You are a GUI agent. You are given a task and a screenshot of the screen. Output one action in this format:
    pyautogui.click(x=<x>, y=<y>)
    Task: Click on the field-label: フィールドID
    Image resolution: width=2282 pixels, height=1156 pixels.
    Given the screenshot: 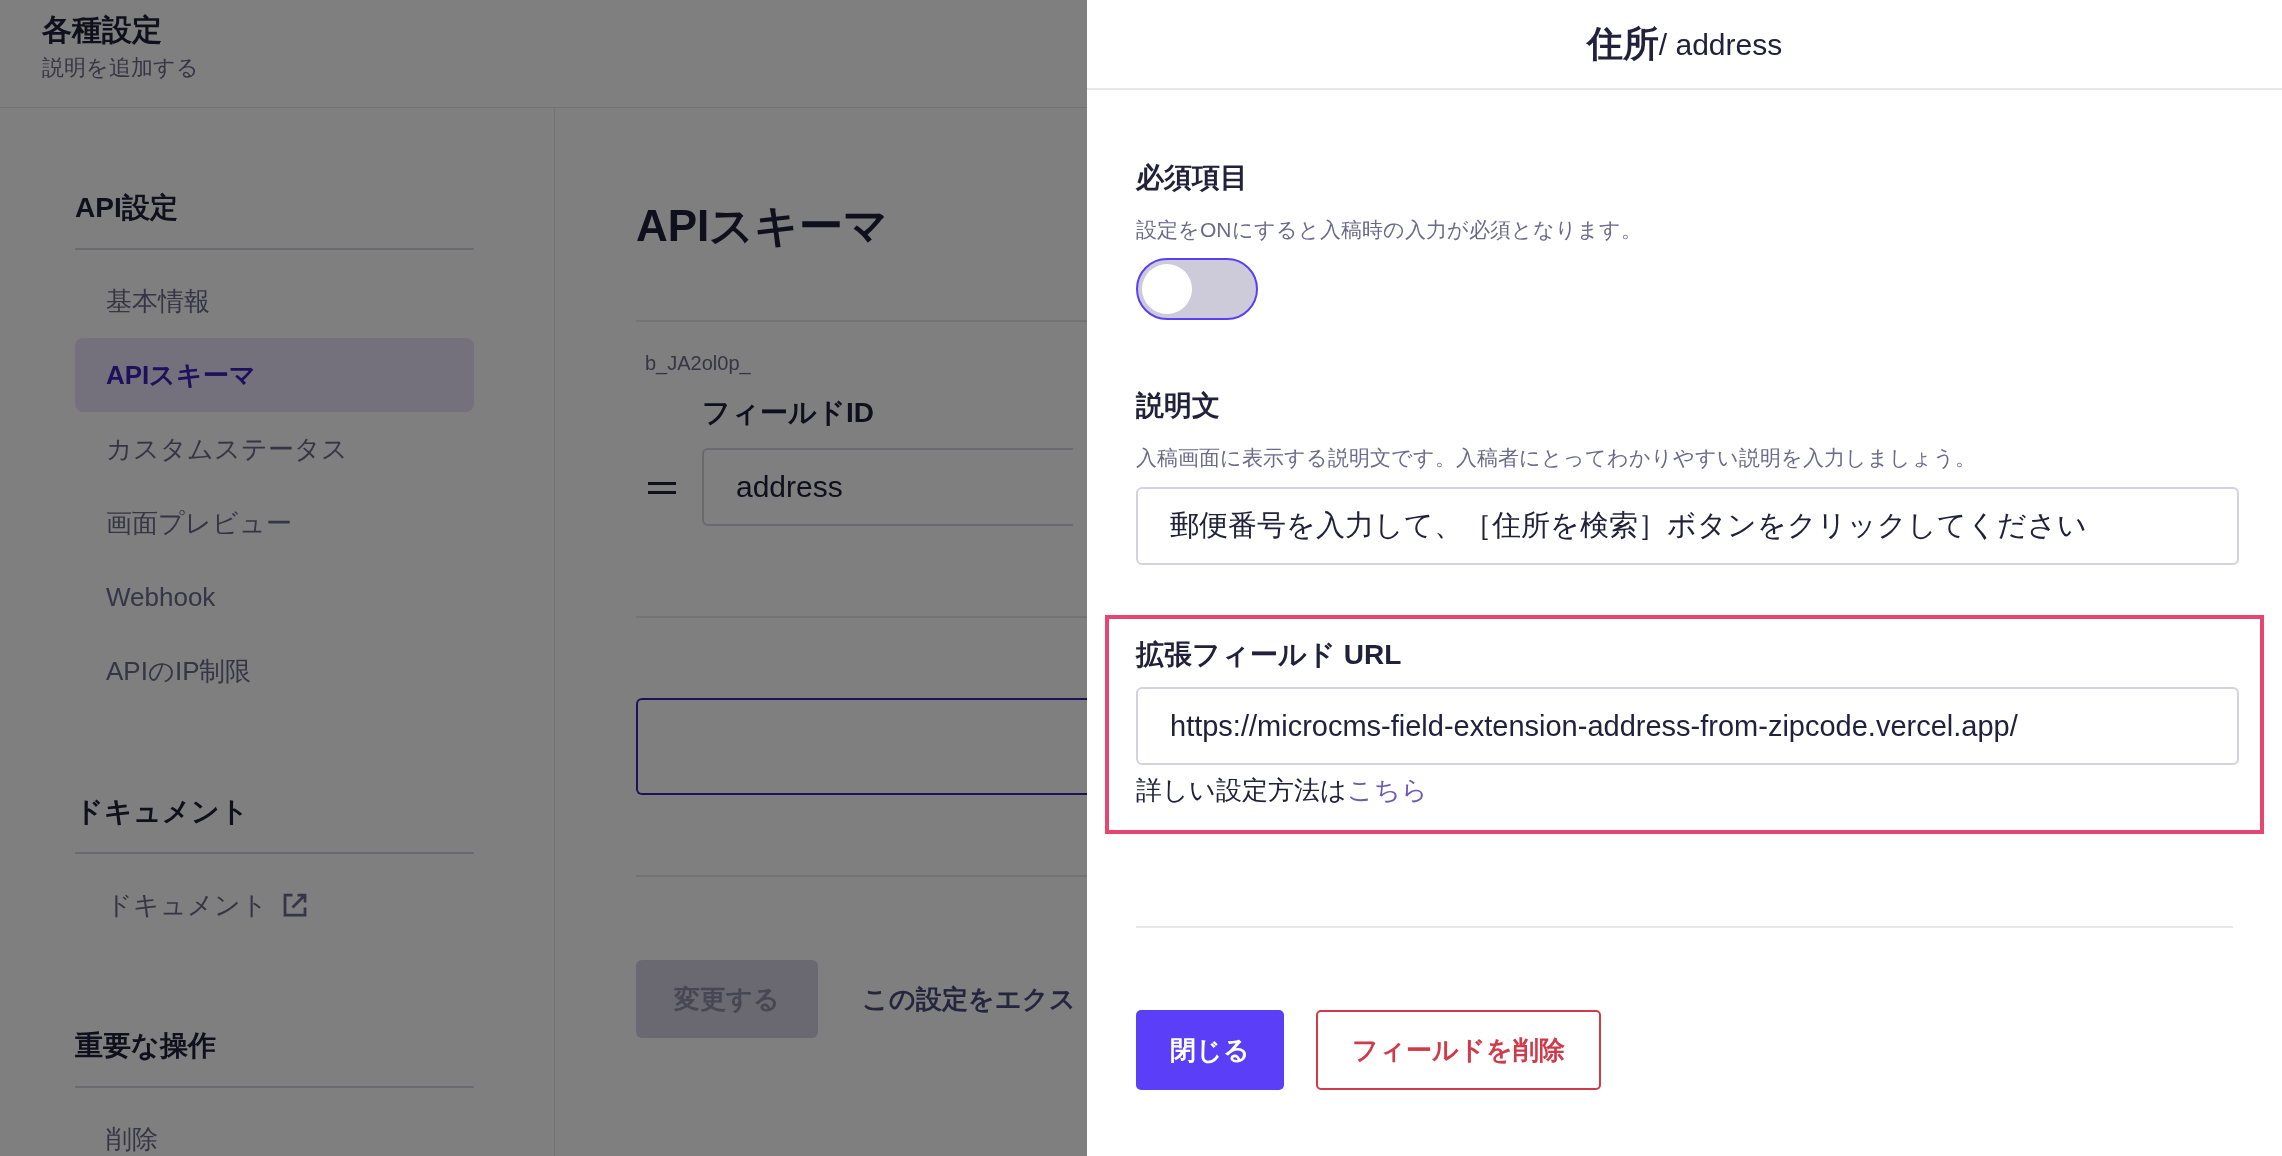 What is the action you would take?
    pyautogui.click(x=788, y=413)
    